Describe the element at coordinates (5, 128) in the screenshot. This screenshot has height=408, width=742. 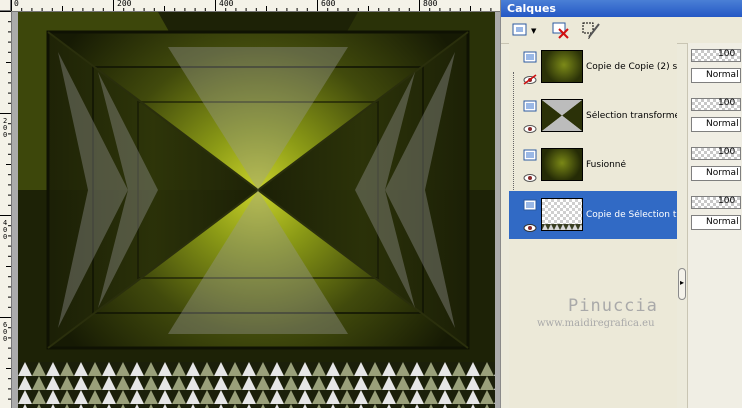
I see `ruler-left-label: 200` at that location.